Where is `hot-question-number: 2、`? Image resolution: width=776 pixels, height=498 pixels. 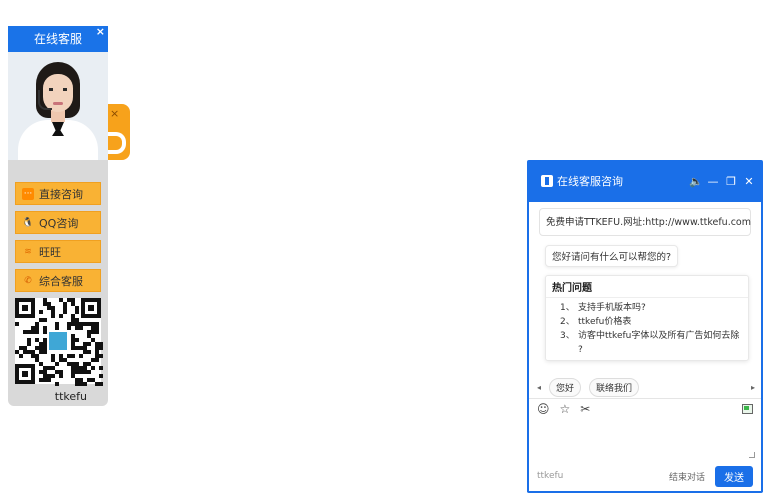 hot-question-number: 2、 is located at coordinates (567, 322).